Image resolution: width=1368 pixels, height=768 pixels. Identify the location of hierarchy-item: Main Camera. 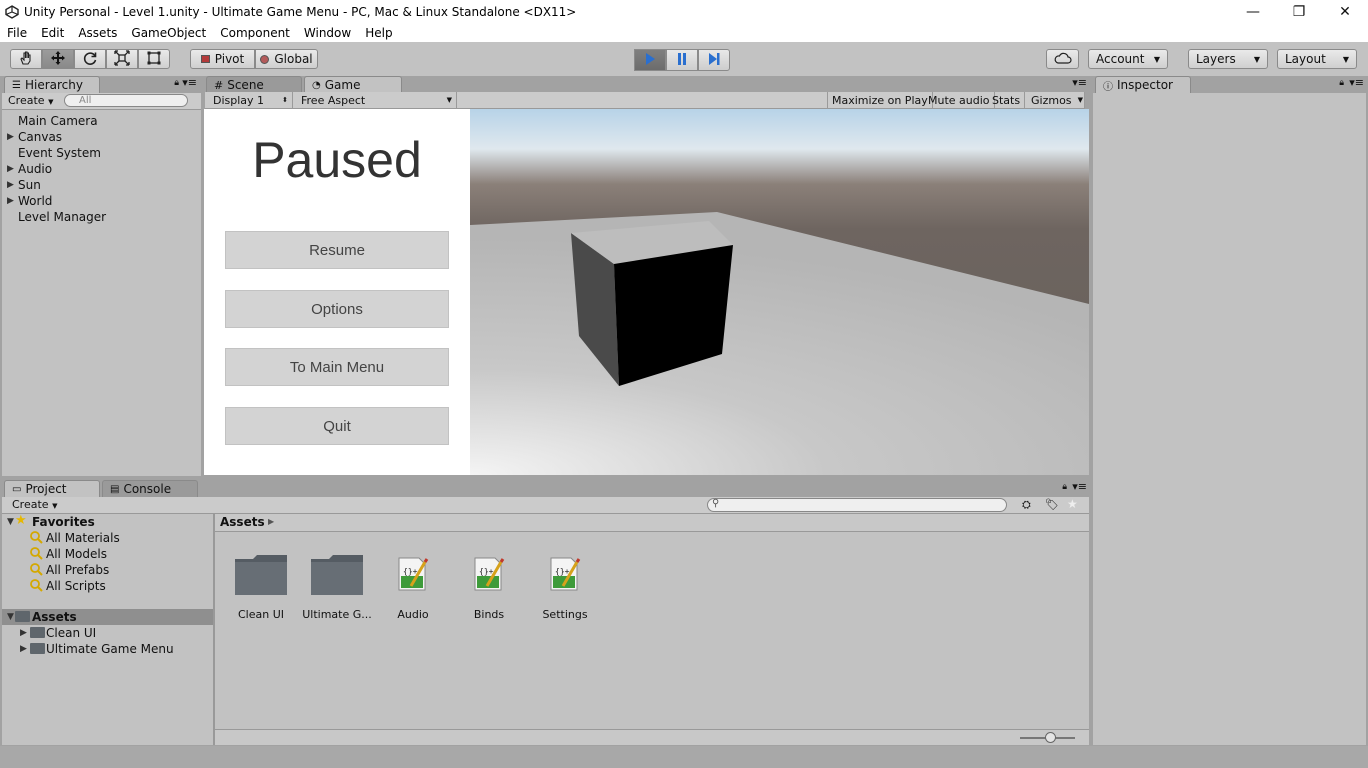
(58, 121).